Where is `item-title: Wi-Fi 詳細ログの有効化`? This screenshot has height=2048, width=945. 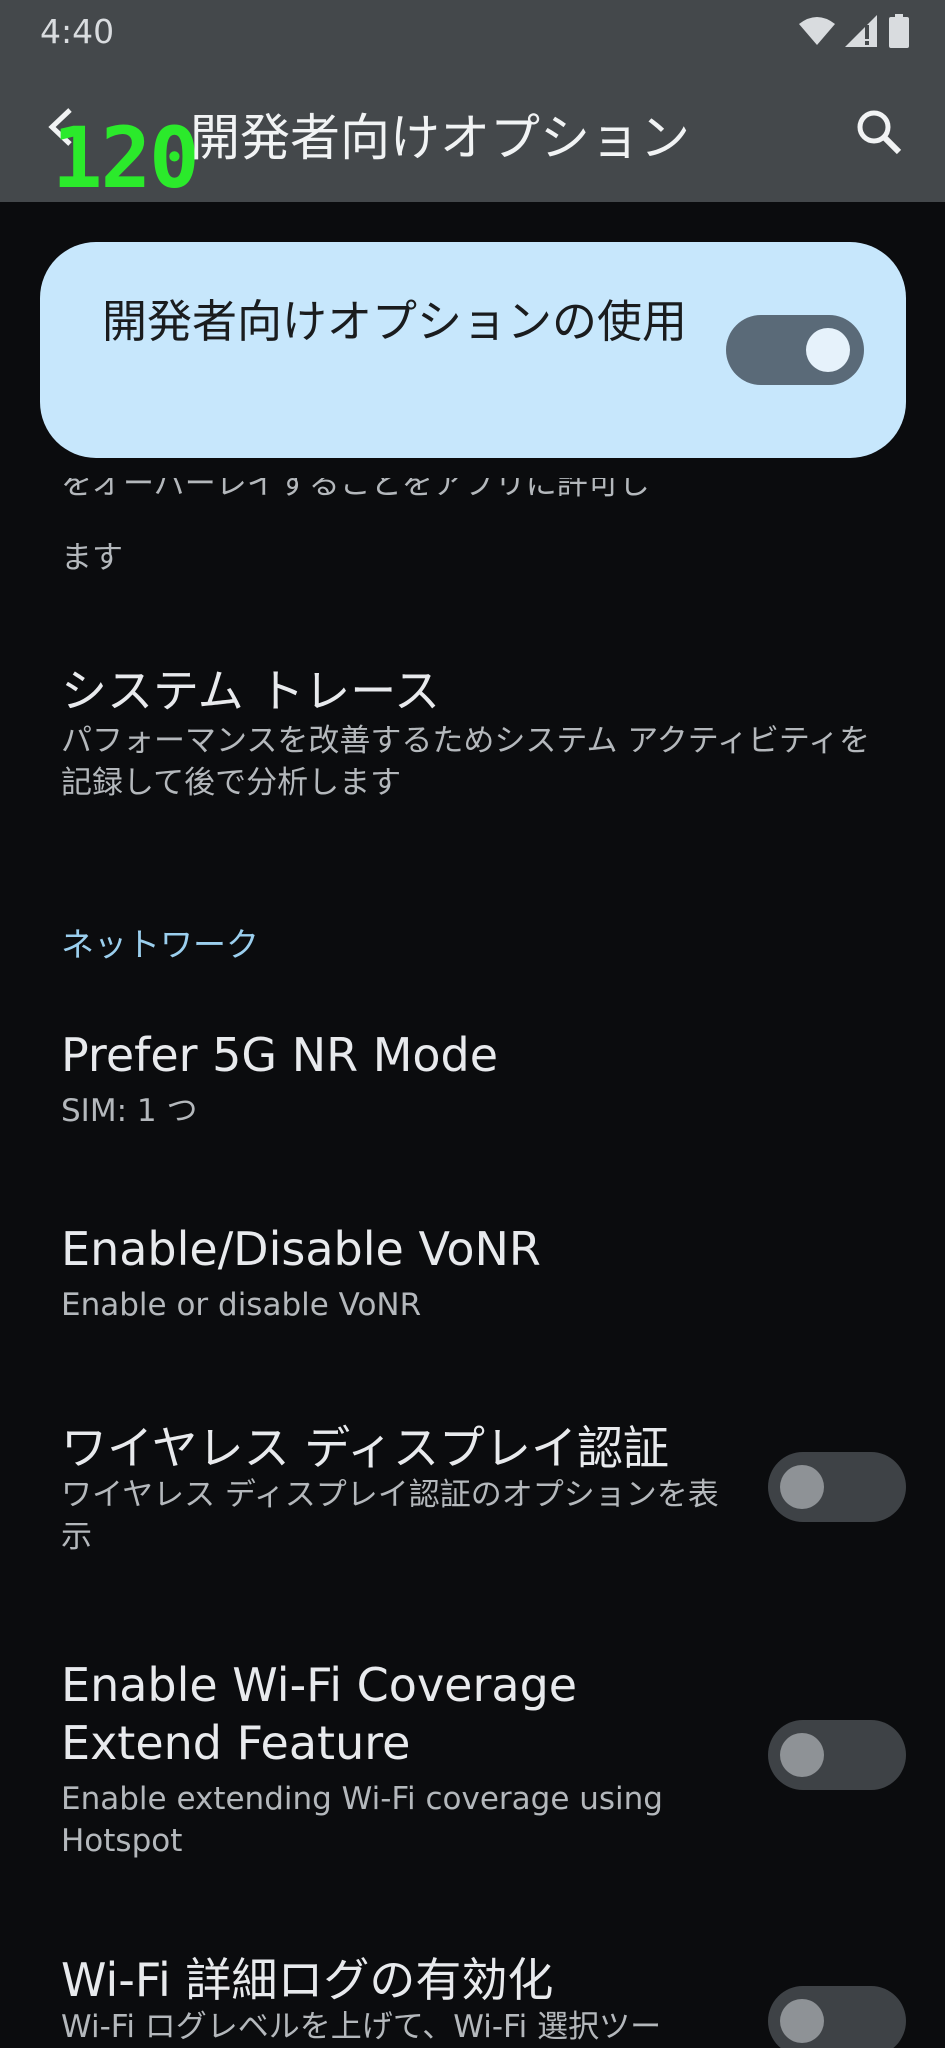 item-title: Wi-Fi 詳細ログの有効化 is located at coordinates (307, 1980).